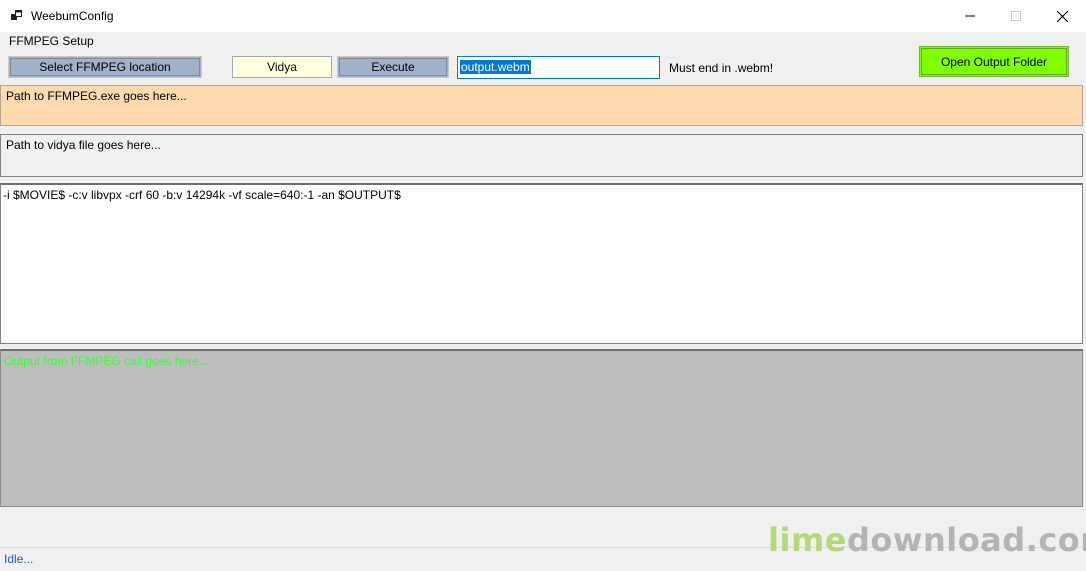 The height and width of the screenshot is (571, 1086). I want to click on close-button, so click(1062, 16).